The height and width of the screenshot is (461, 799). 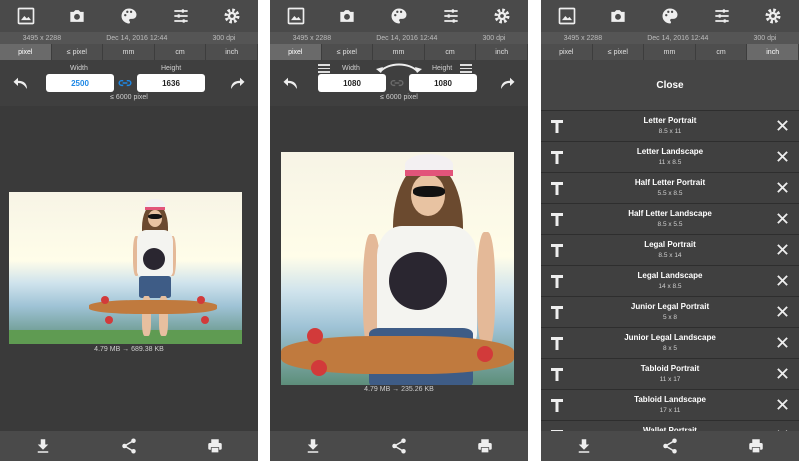 What do you see at coordinates (678, 38) in the screenshot?
I see `date-text: Dec 14, 2016 12:44` at bounding box center [678, 38].